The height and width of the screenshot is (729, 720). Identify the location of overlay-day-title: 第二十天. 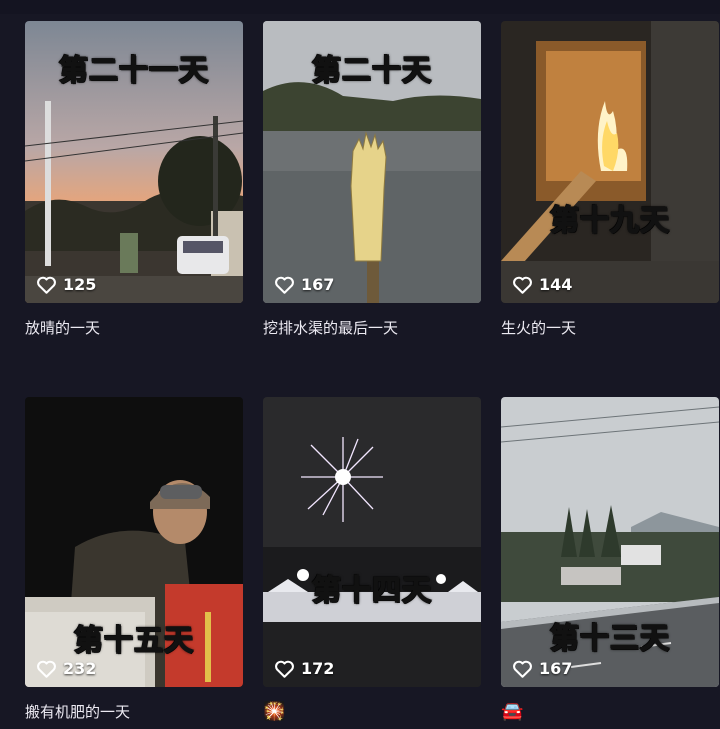
(371, 70).